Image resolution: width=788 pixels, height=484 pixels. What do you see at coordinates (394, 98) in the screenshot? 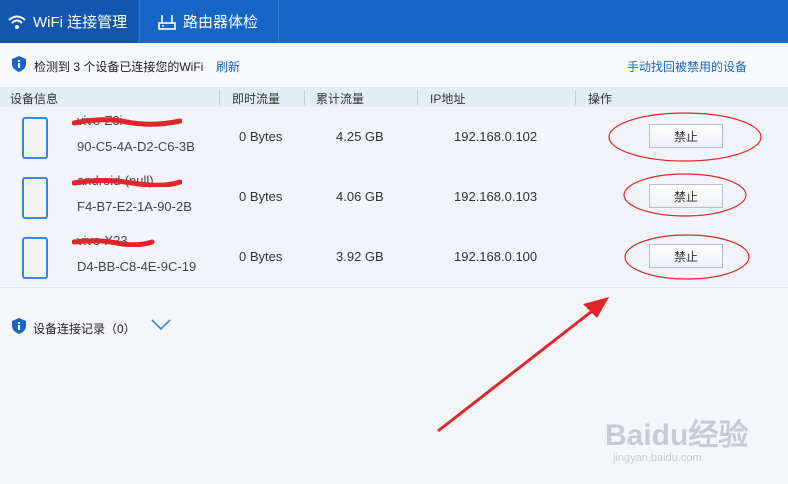
I see `table-header: 设备信息 即时流量 累计流量 IP地址 操作` at bounding box center [394, 98].